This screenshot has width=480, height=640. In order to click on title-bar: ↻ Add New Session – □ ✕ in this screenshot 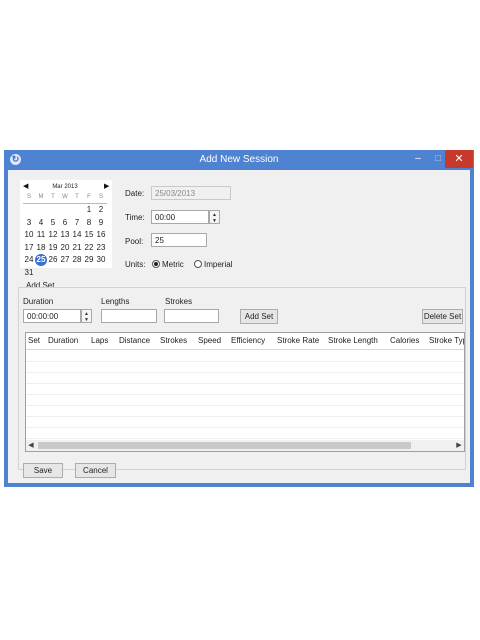, I will do `click(239, 160)`.